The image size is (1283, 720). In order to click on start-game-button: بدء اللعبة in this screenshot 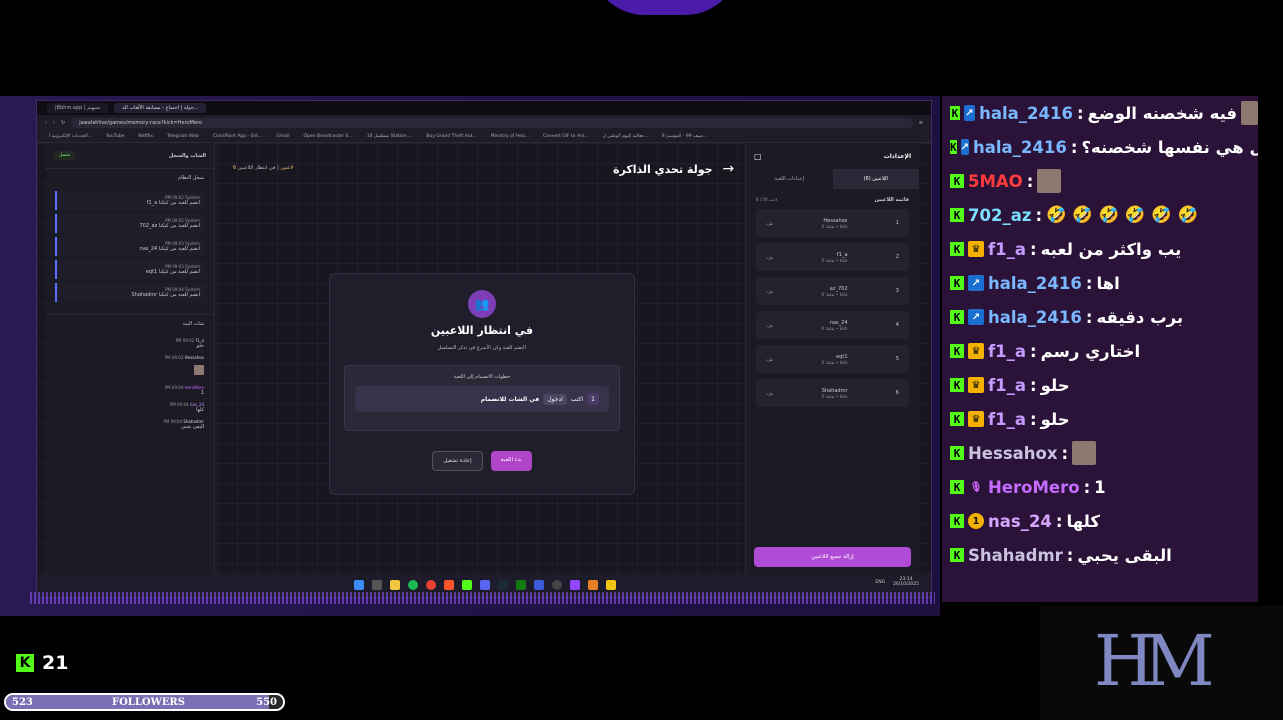, I will do `click(511, 461)`.